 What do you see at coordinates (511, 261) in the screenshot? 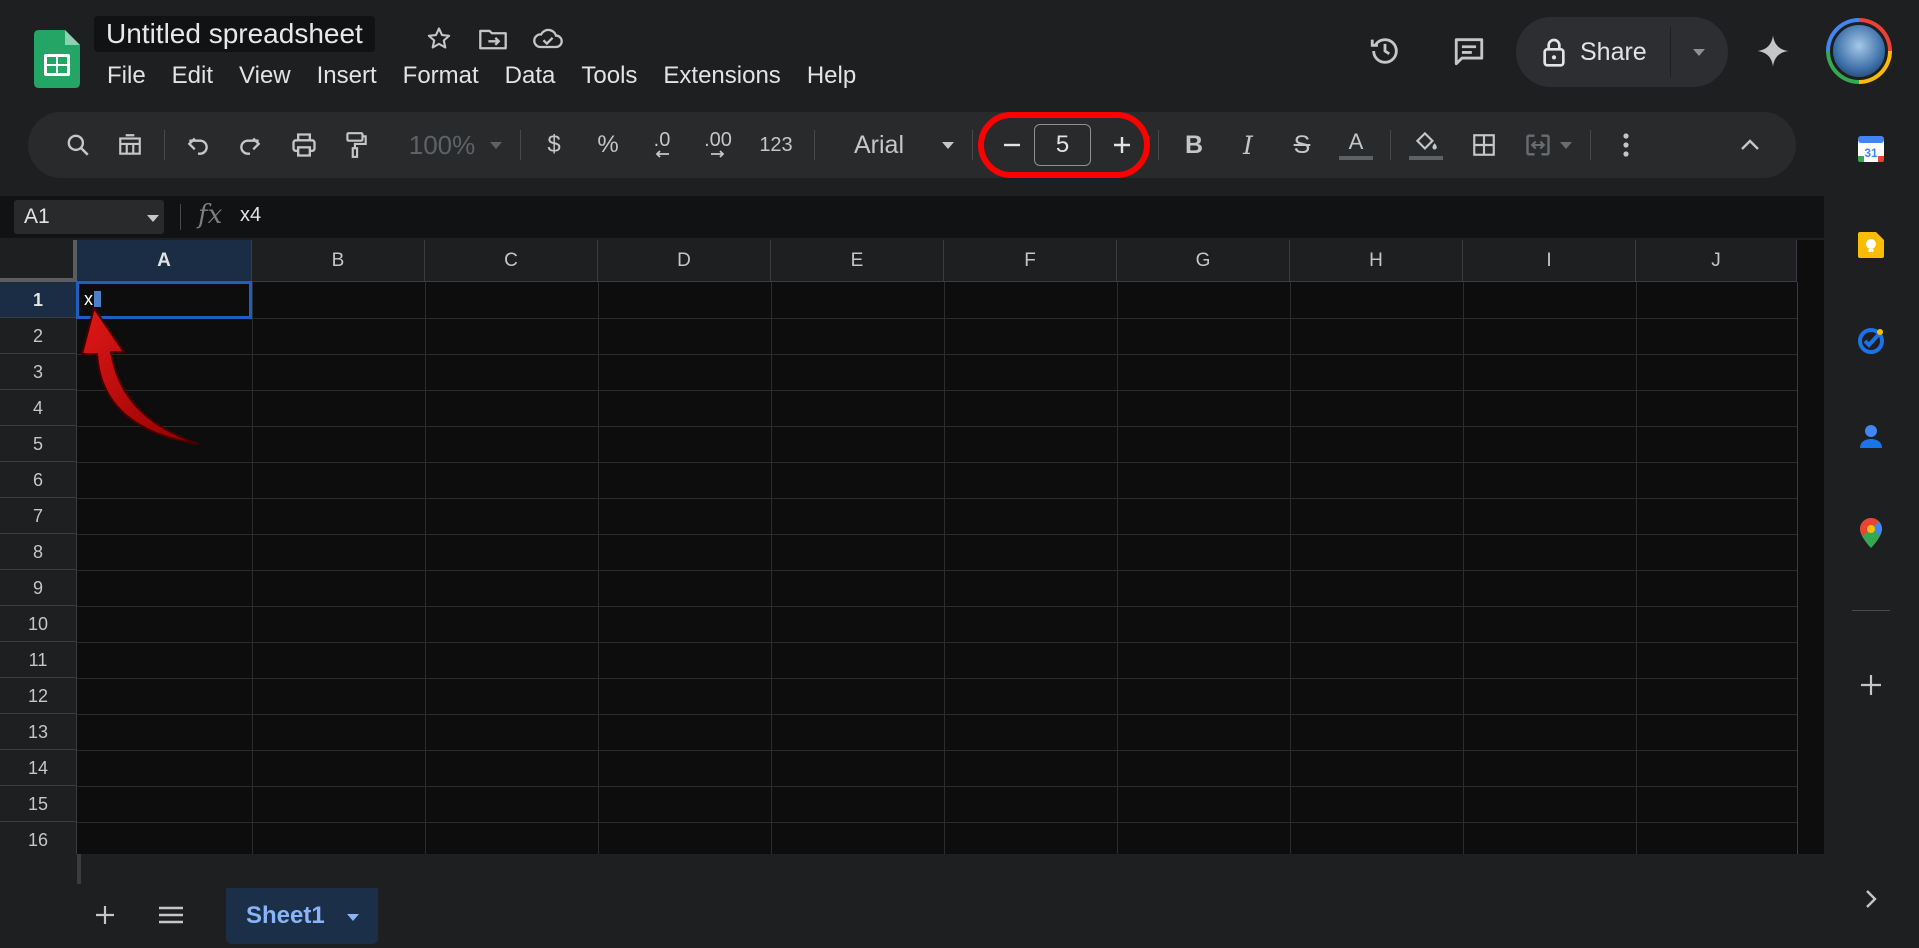
I see `column-header-c: C` at bounding box center [511, 261].